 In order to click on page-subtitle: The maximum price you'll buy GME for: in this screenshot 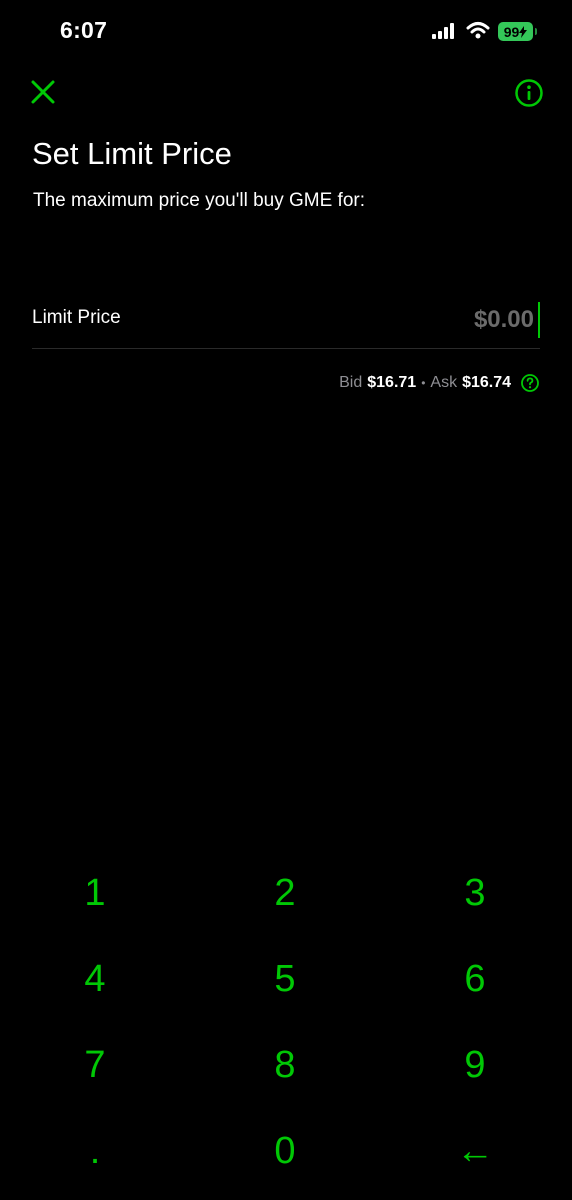, I will do `click(199, 200)`.